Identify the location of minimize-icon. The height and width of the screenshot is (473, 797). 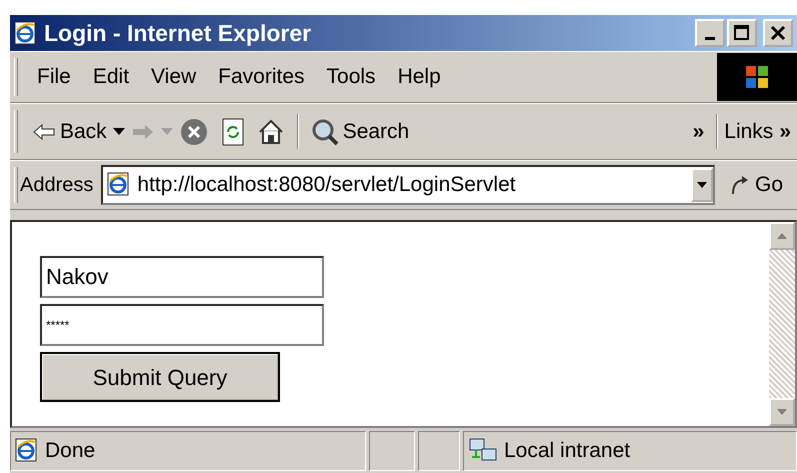
(710, 38).